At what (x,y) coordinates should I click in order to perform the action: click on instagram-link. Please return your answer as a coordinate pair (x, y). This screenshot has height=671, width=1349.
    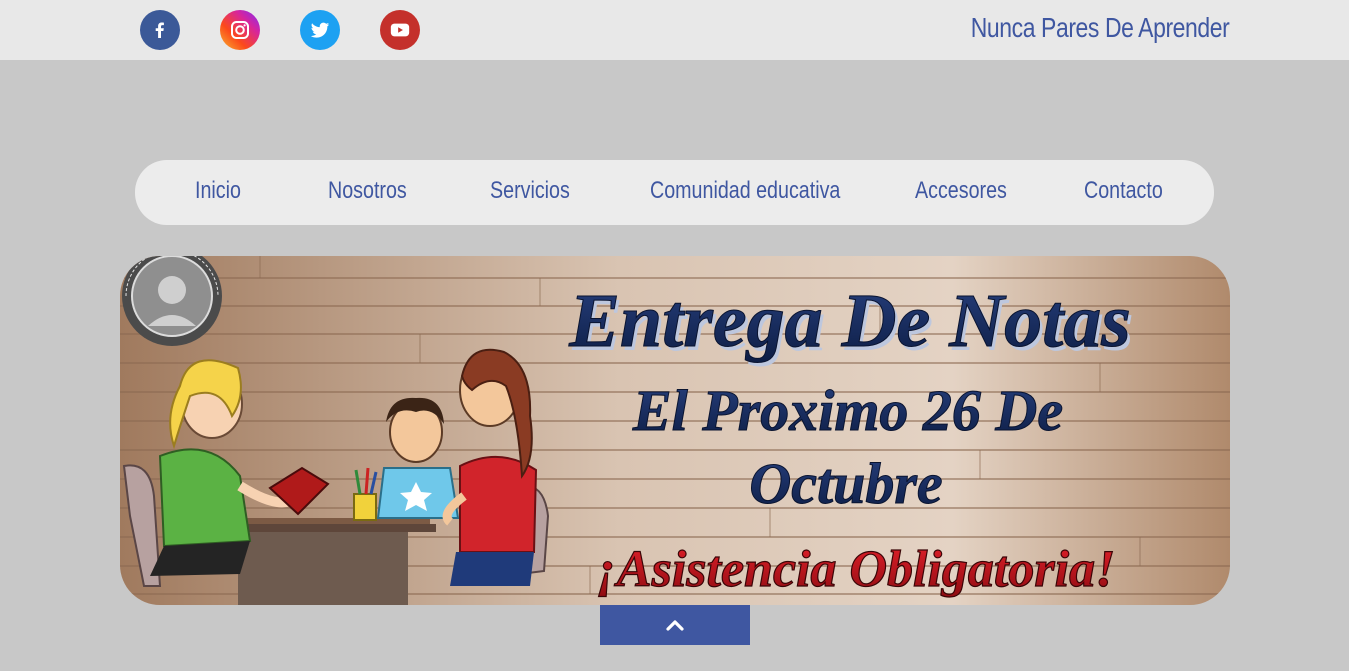
    Looking at the image, I should click on (240, 30).